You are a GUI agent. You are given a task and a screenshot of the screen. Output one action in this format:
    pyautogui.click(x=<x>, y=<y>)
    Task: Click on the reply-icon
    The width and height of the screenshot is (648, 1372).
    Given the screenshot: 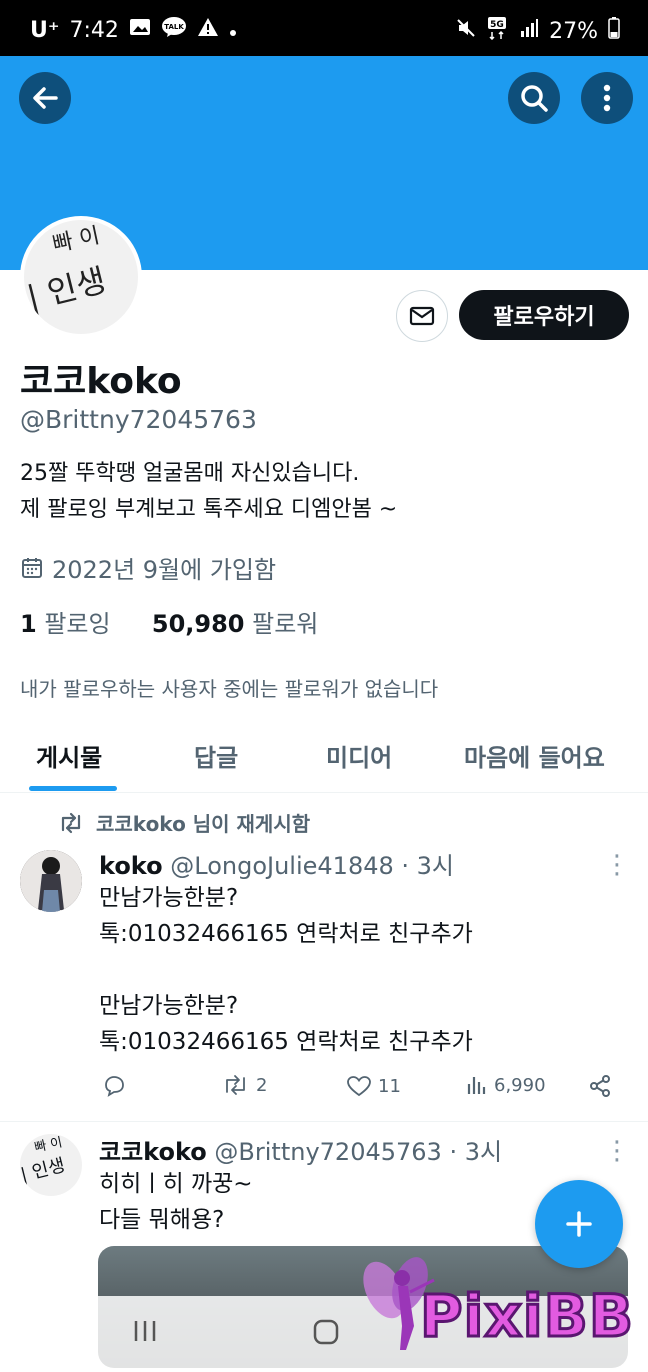 What is the action you would take?
    pyautogui.click(x=114, y=1086)
    